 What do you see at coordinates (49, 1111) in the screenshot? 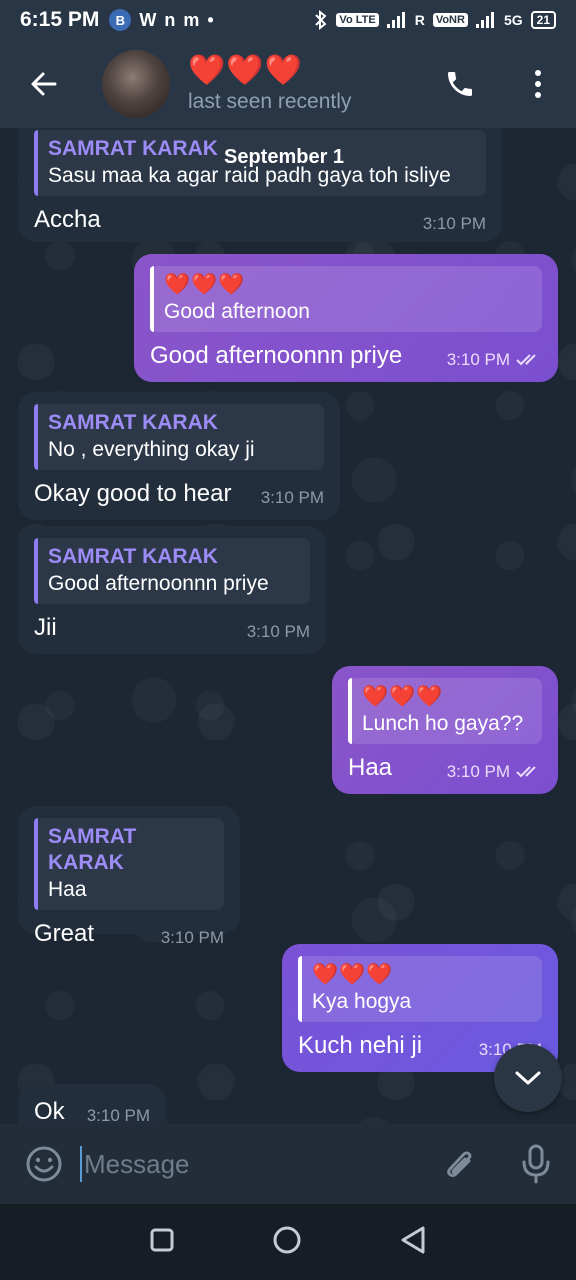
I see `message-text: Ok` at bounding box center [49, 1111].